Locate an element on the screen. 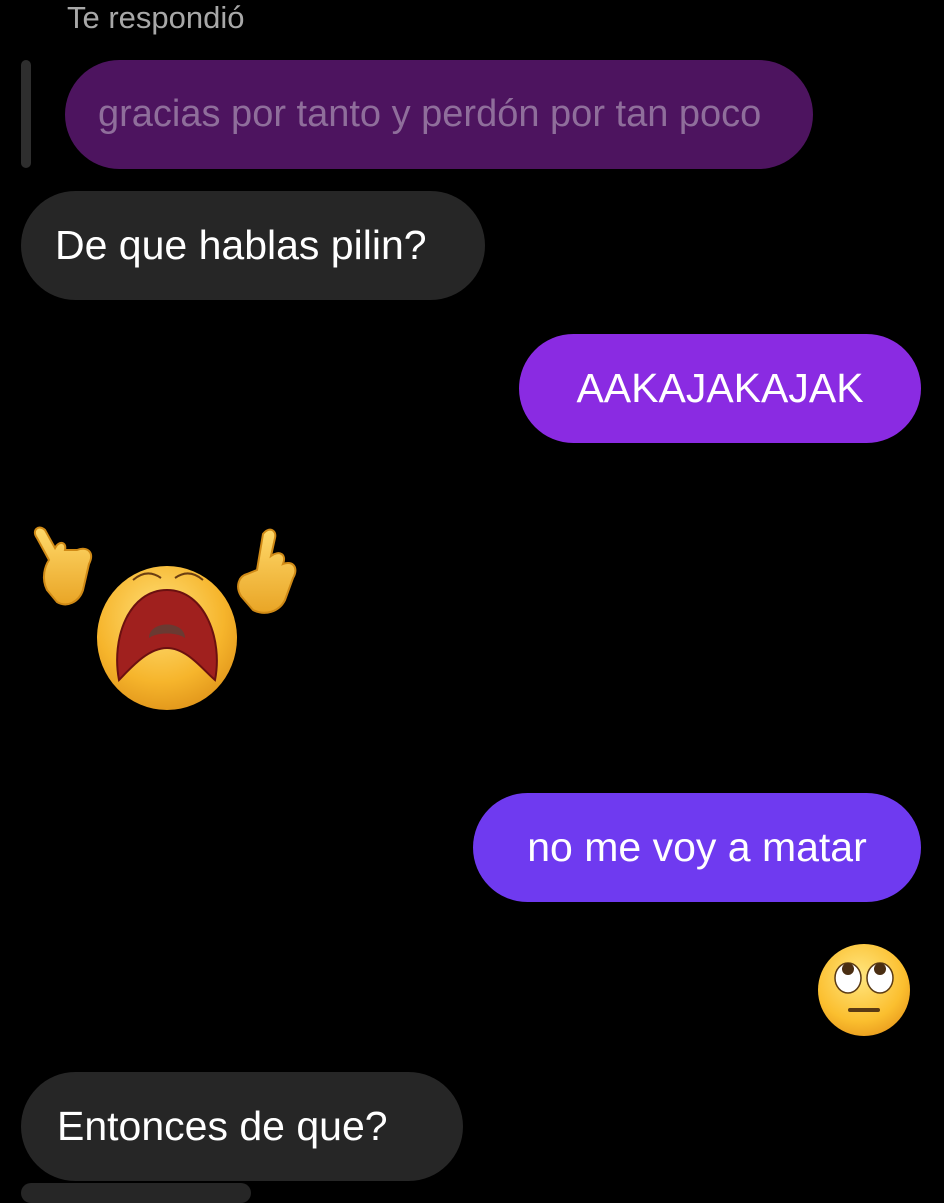 The width and height of the screenshot is (944, 1203). message-text: AAKAJAKAJAK is located at coordinates (720, 388).